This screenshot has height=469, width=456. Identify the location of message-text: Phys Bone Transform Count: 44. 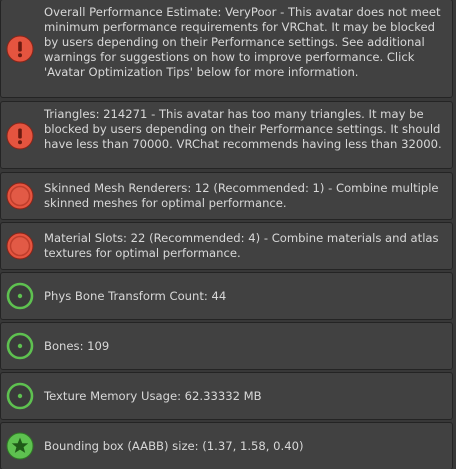
(135, 296).